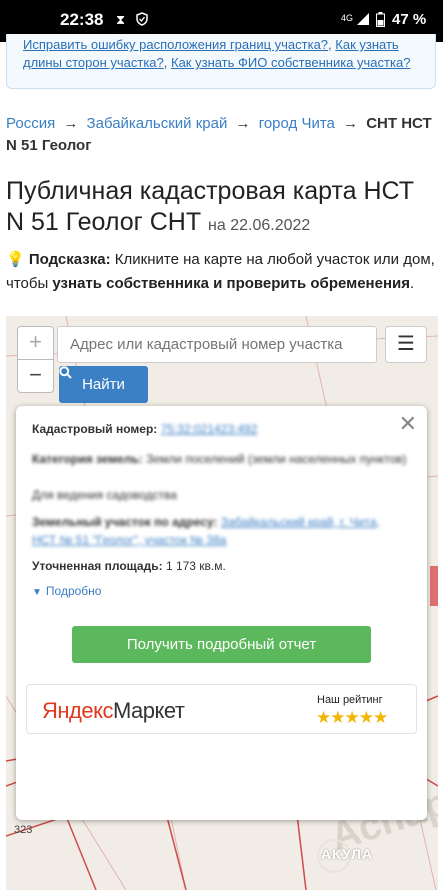 This screenshot has height=890, width=443. Describe the element at coordinates (35, 376) in the screenshot. I see `zoom-out-button: −` at that location.